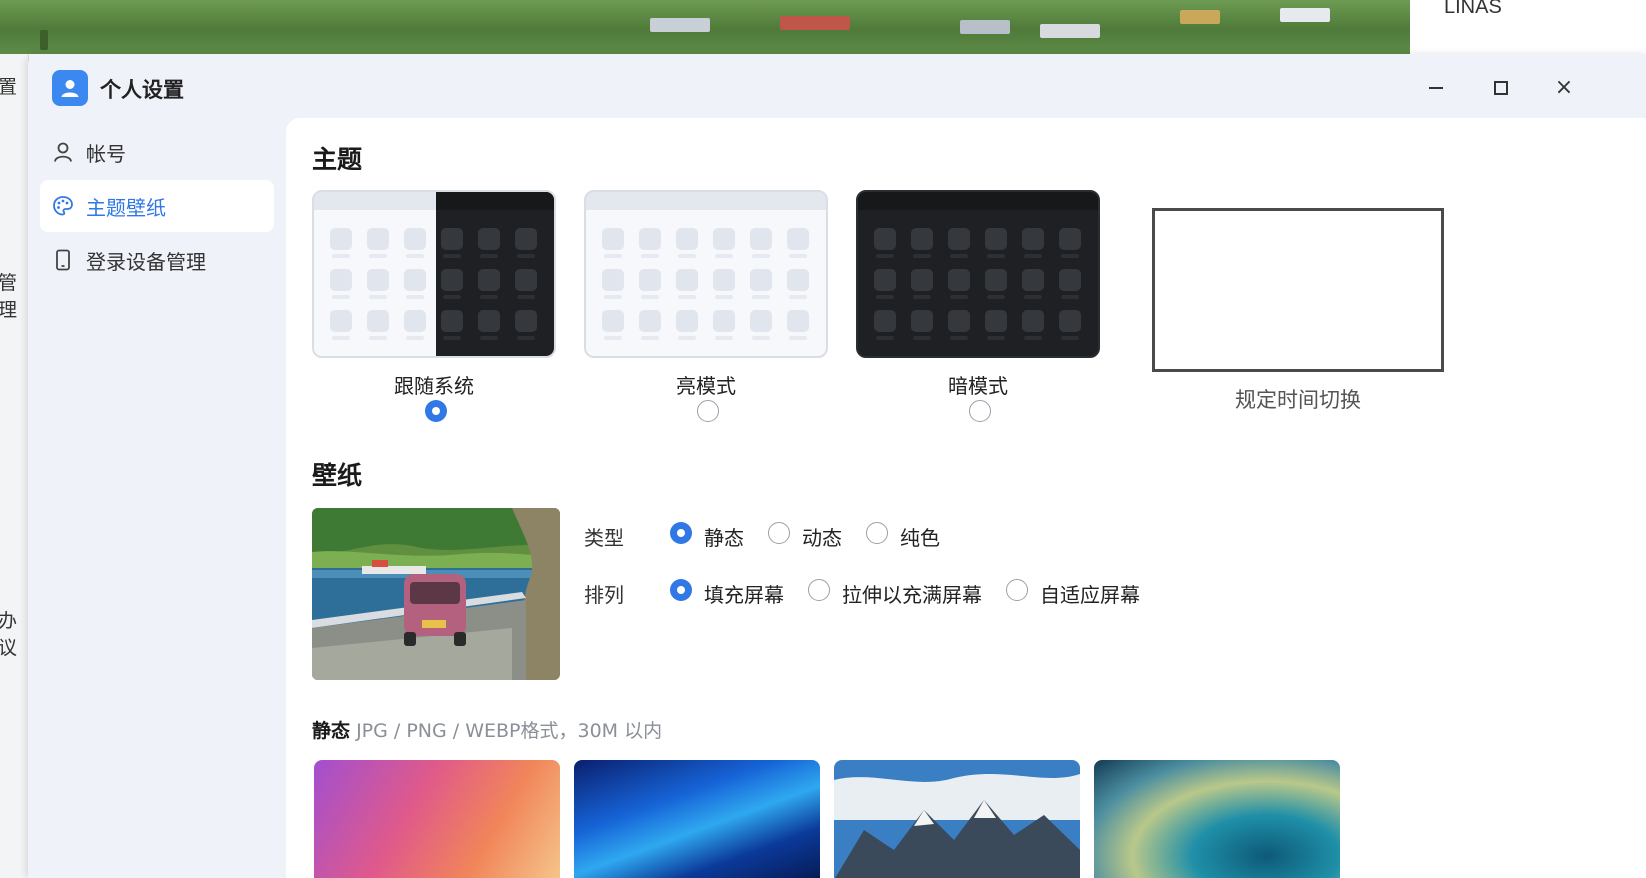  Describe the element at coordinates (331, 731) in the screenshot. I see `static-title: 静态` at that location.